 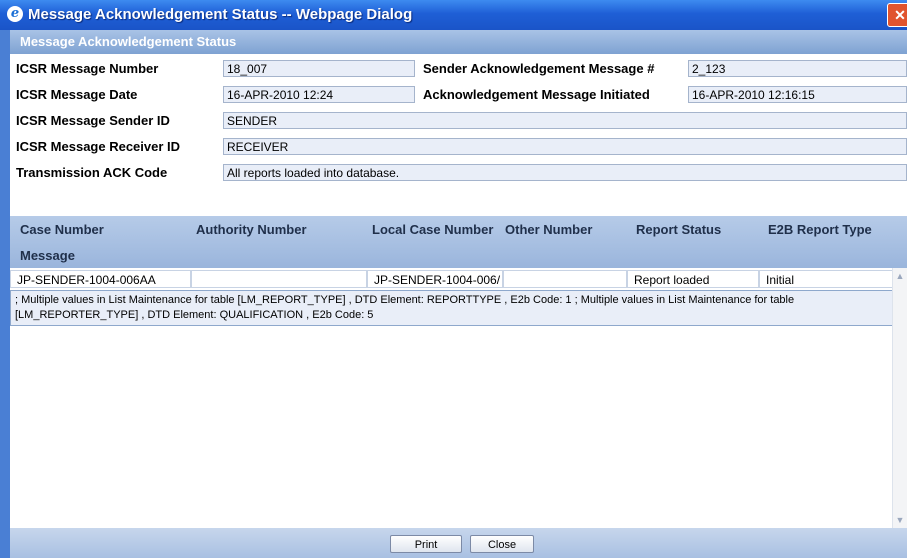 I want to click on column-header-report-status: Report Status, so click(x=678, y=229).